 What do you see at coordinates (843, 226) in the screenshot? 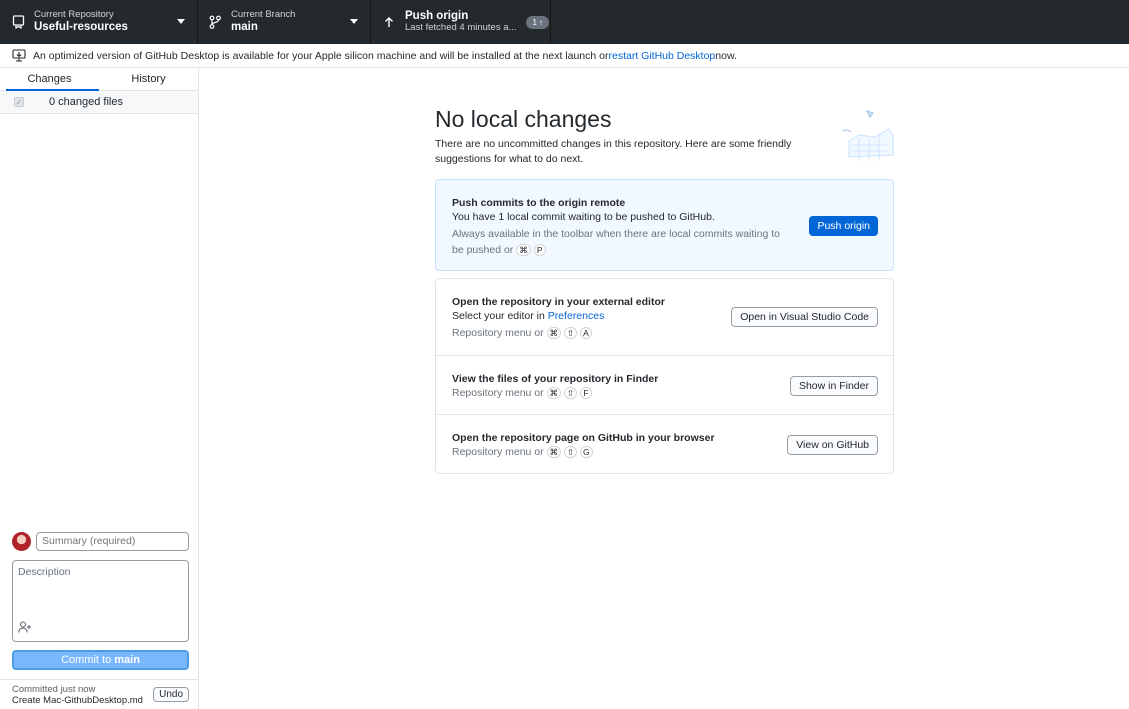
I see `push-origin-card-button: Push origin` at bounding box center [843, 226].